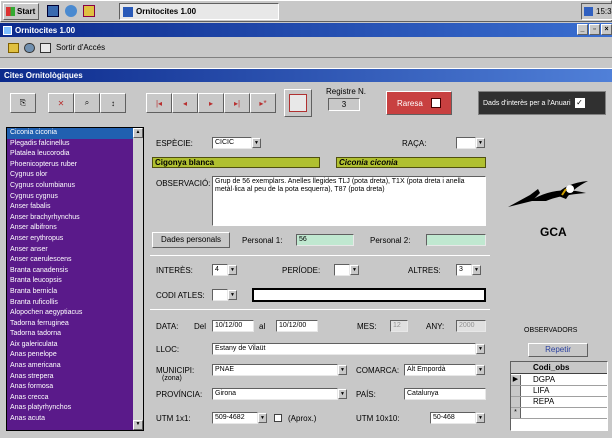 Image resolution: width=612 pixels, height=438 pixels. What do you see at coordinates (211, 103) in the screenshot?
I see `next-record-button: ▸` at bounding box center [211, 103].